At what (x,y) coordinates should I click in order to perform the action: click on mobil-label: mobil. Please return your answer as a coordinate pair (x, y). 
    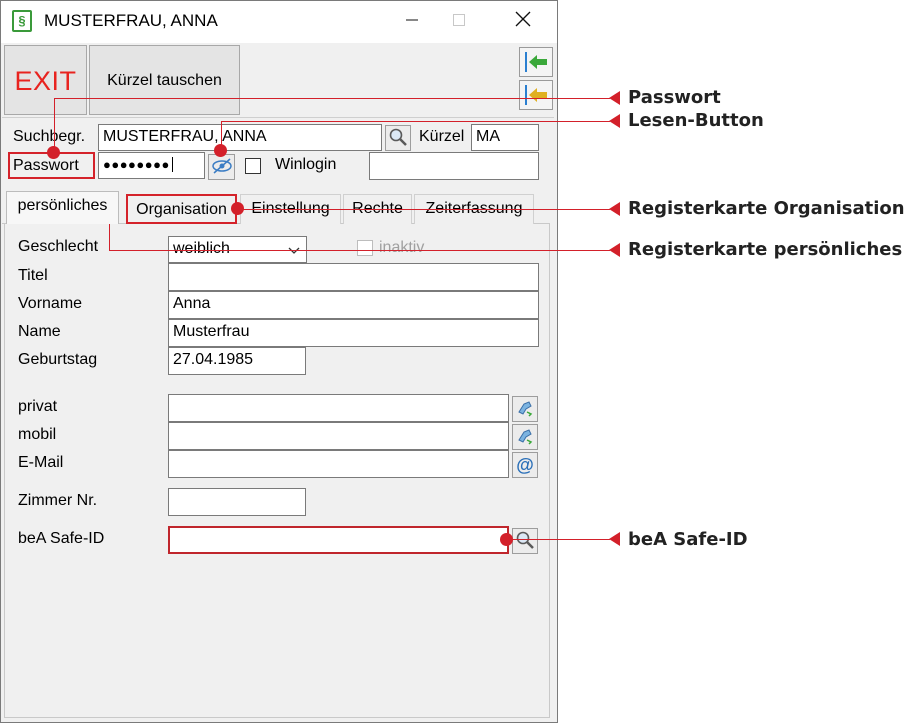
    Looking at the image, I should click on (37, 434).